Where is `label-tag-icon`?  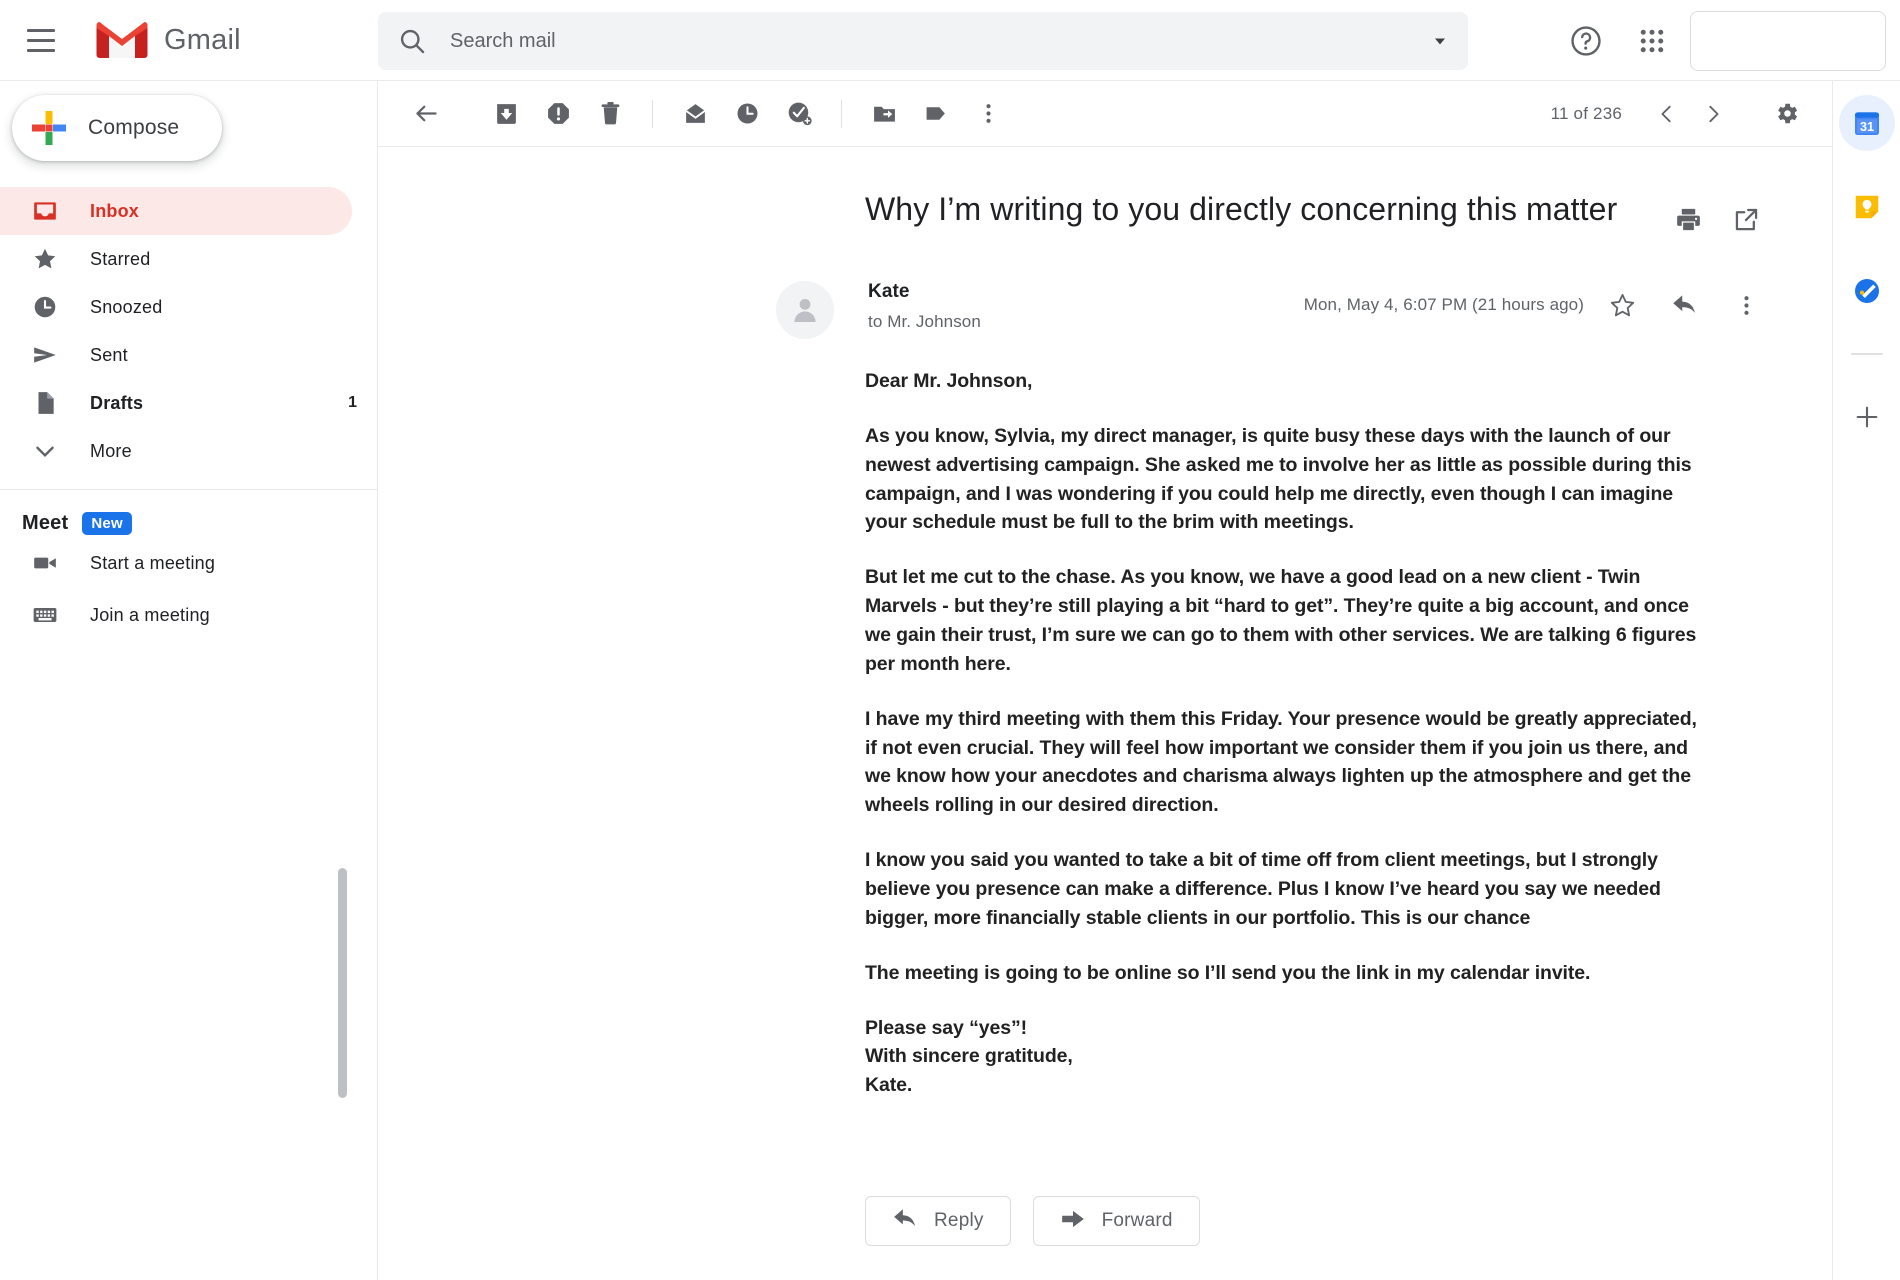
label-tag-icon is located at coordinates (936, 114).